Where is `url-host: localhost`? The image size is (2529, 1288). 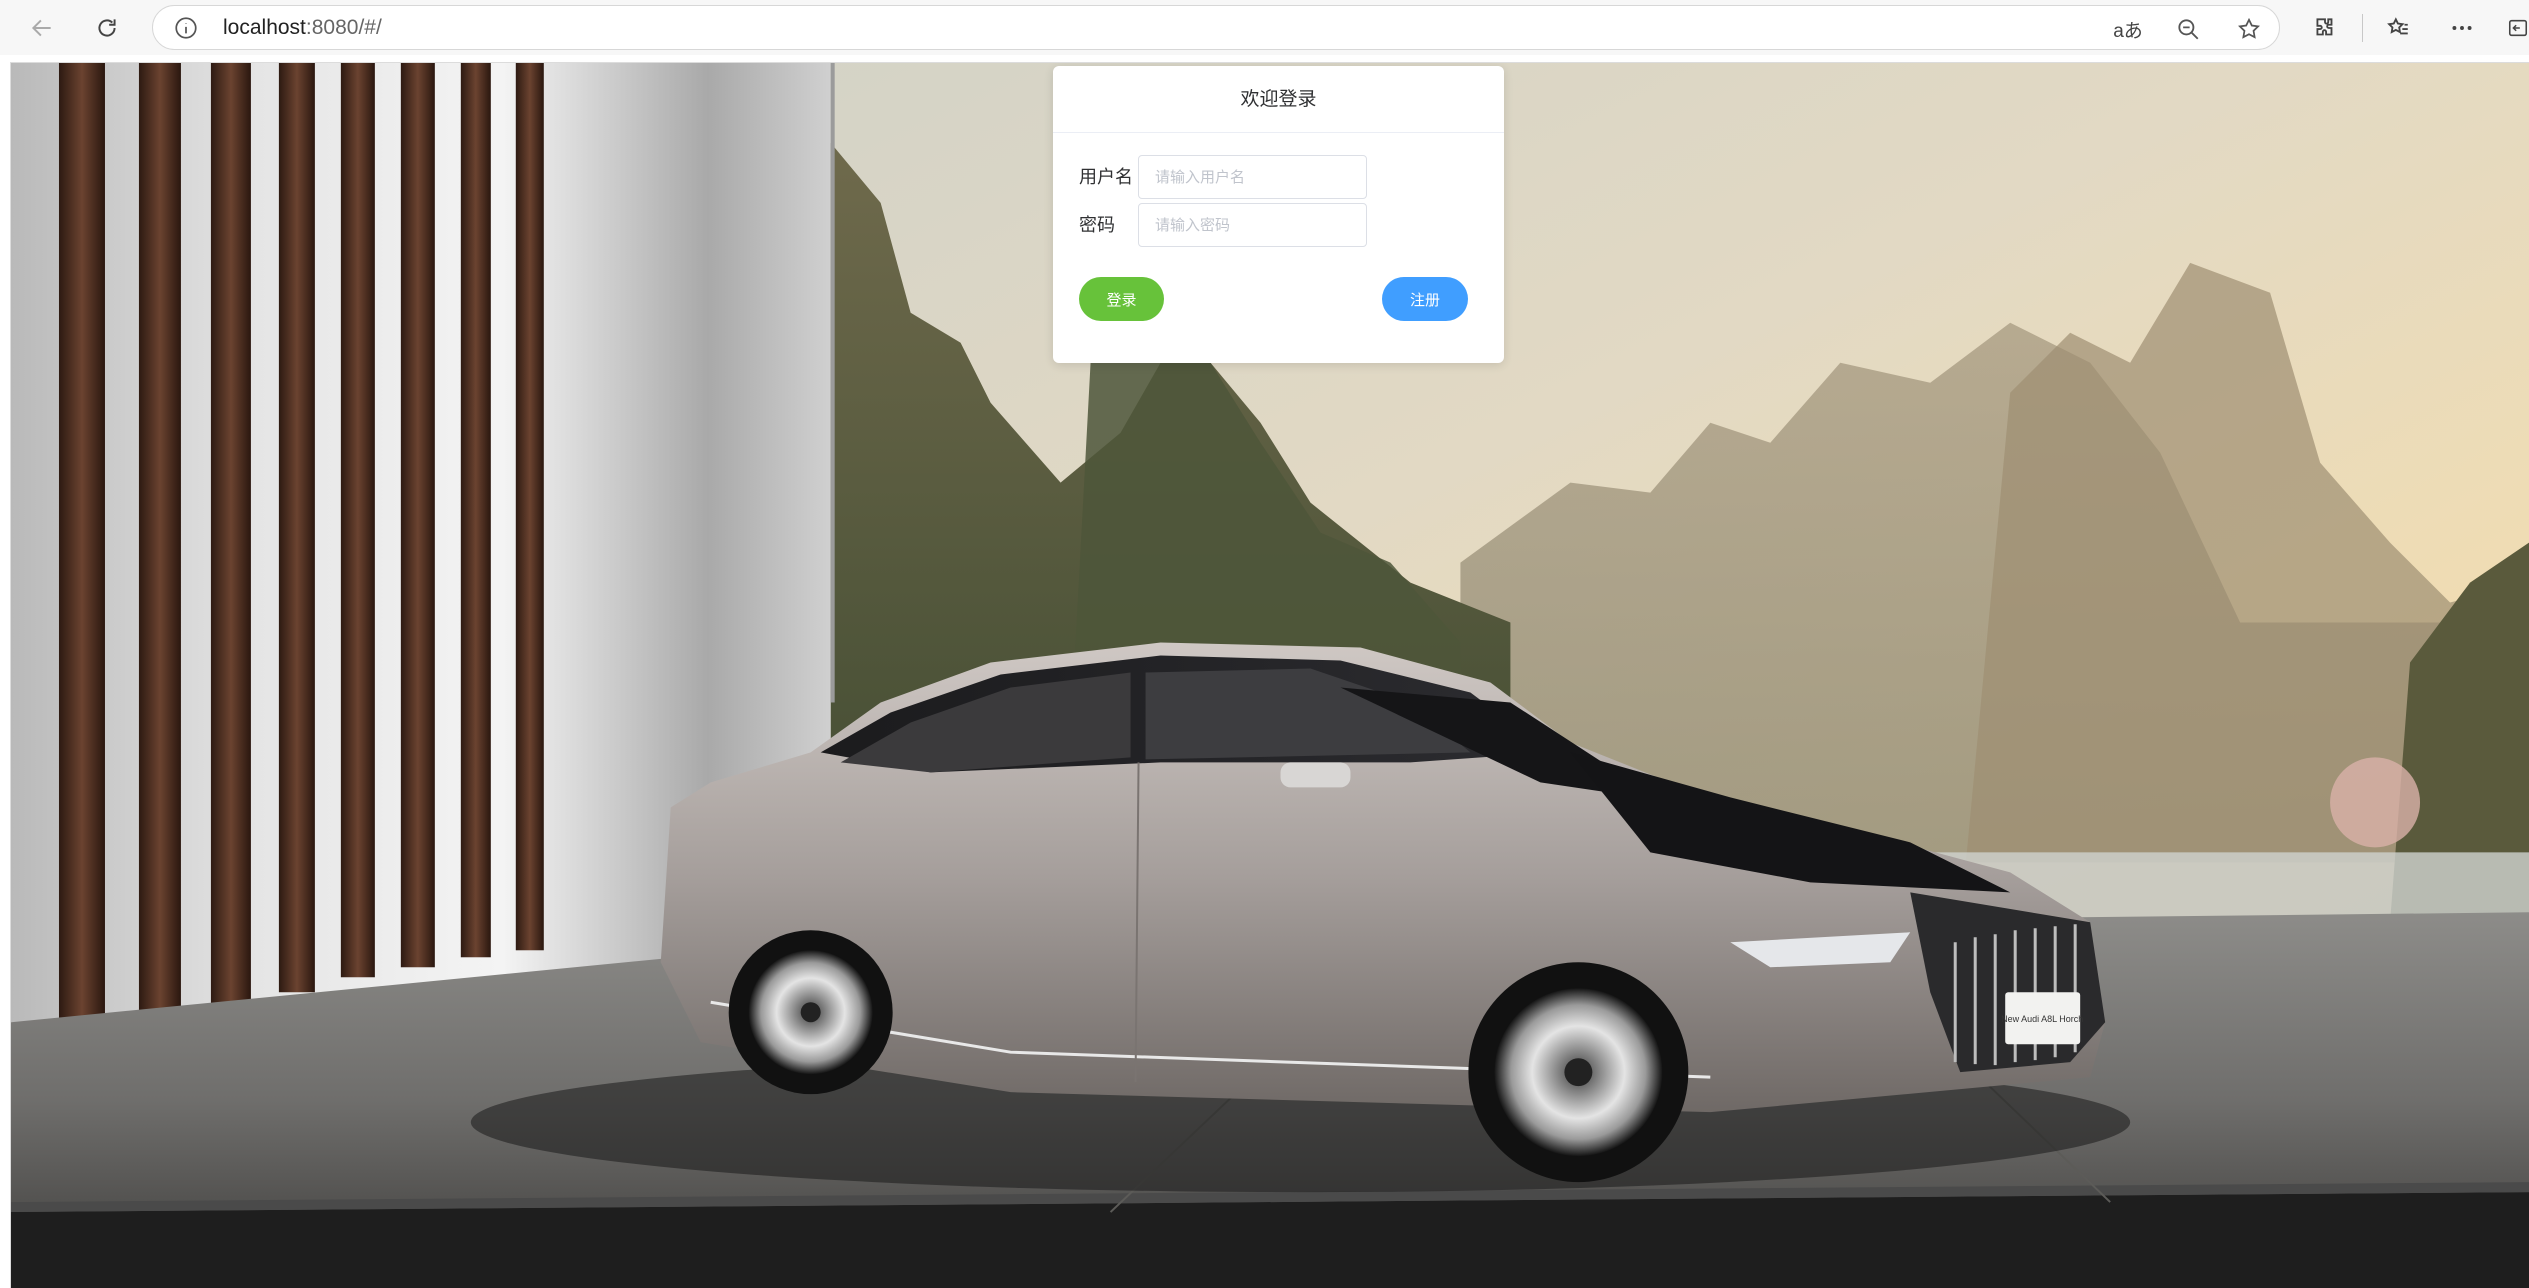
url-host: localhost is located at coordinates (264, 27).